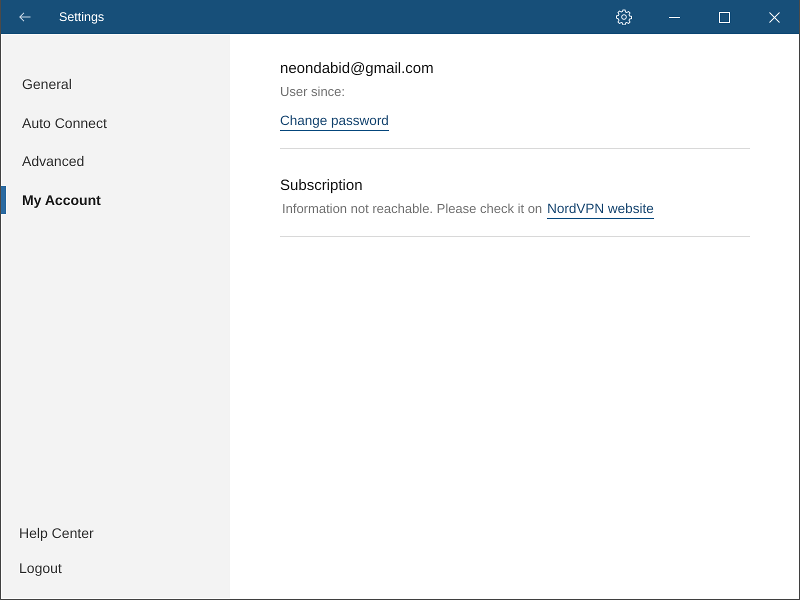  Describe the element at coordinates (357, 69) in the screenshot. I see `account-email: neondabid@gmail.com` at that location.